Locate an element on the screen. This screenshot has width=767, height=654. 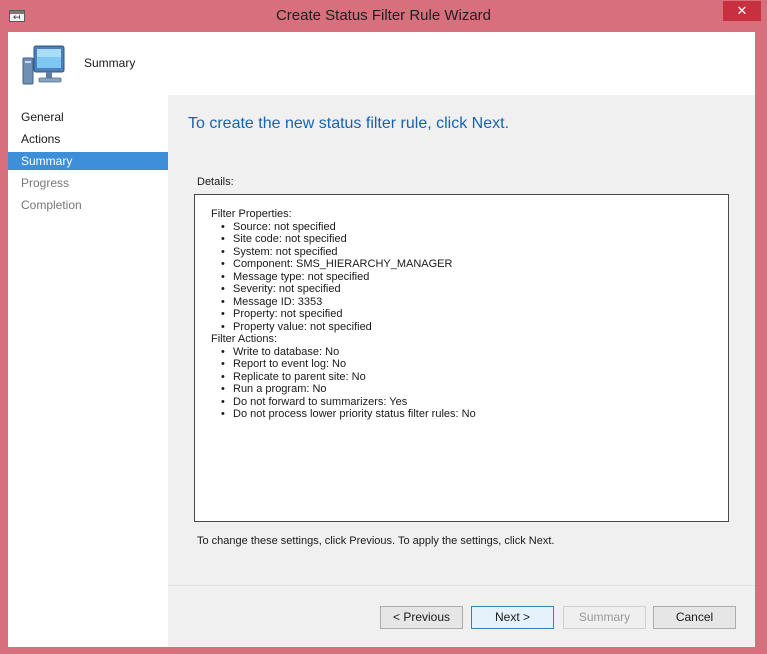
wizard-header: Summary is located at coordinates (381, 63).